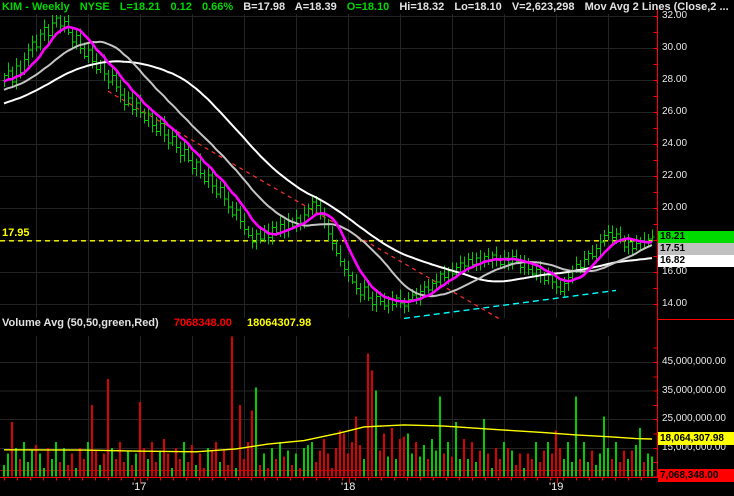 The height and width of the screenshot is (496, 734). What do you see at coordinates (80, 323) in the screenshot?
I see `volume-avg-name: Volume Avg (50,50,green,Red)` at bounding box center [80, 323].